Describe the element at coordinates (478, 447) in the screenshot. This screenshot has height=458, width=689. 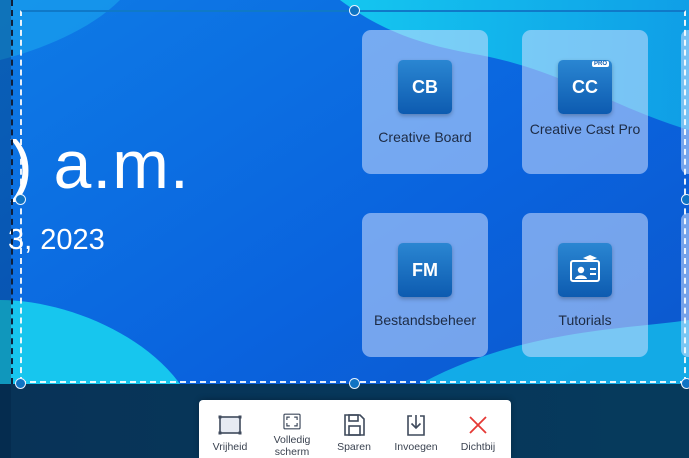
I see `tool-label: Dichtbij` at that location.